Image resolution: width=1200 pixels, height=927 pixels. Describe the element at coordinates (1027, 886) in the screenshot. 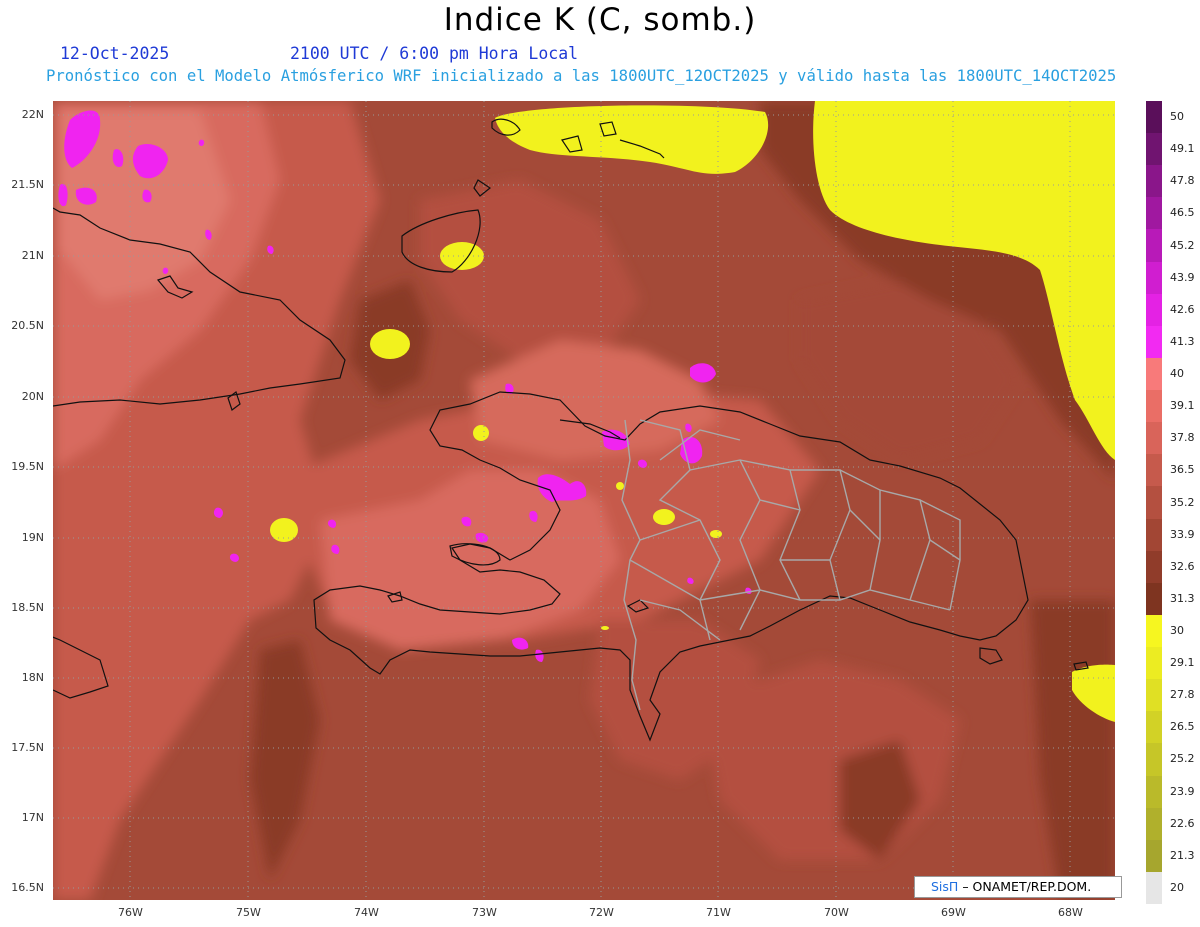

I see `credit-text: – ONAMET/REP.DOM.` at that location.